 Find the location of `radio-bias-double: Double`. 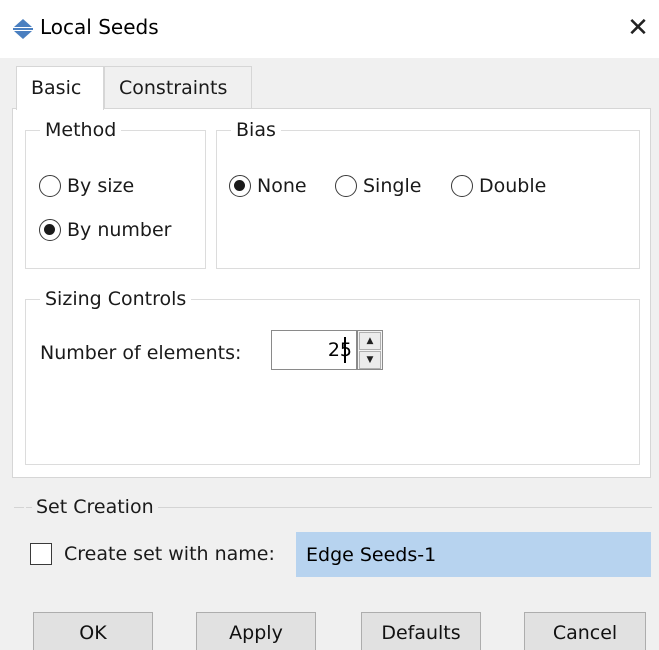

radio-bias-double: Double is located at coordinates (498, 186).